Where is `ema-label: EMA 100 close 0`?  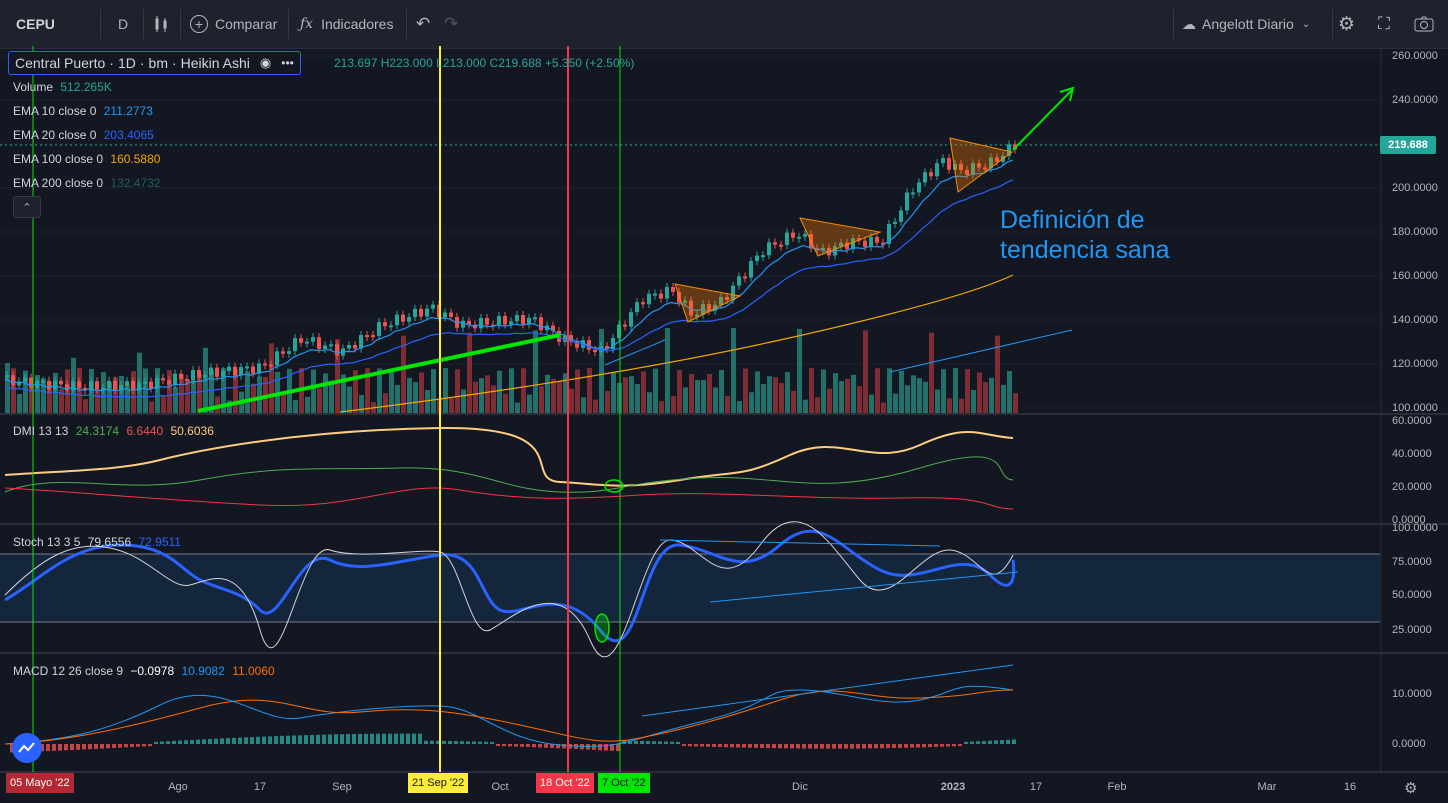 ema-label: EMA 100 close 0 is located at coordinates (58, 159).